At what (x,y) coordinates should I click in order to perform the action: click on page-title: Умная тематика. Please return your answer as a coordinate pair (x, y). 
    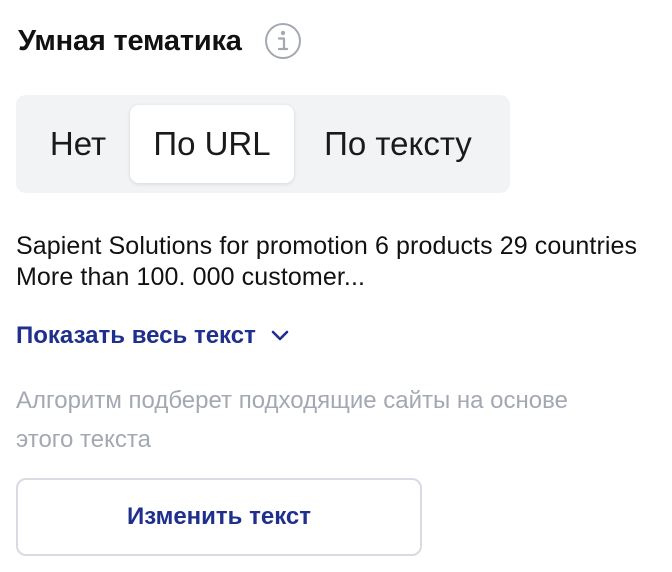
    Looking at the image, I should click on (130, 40).